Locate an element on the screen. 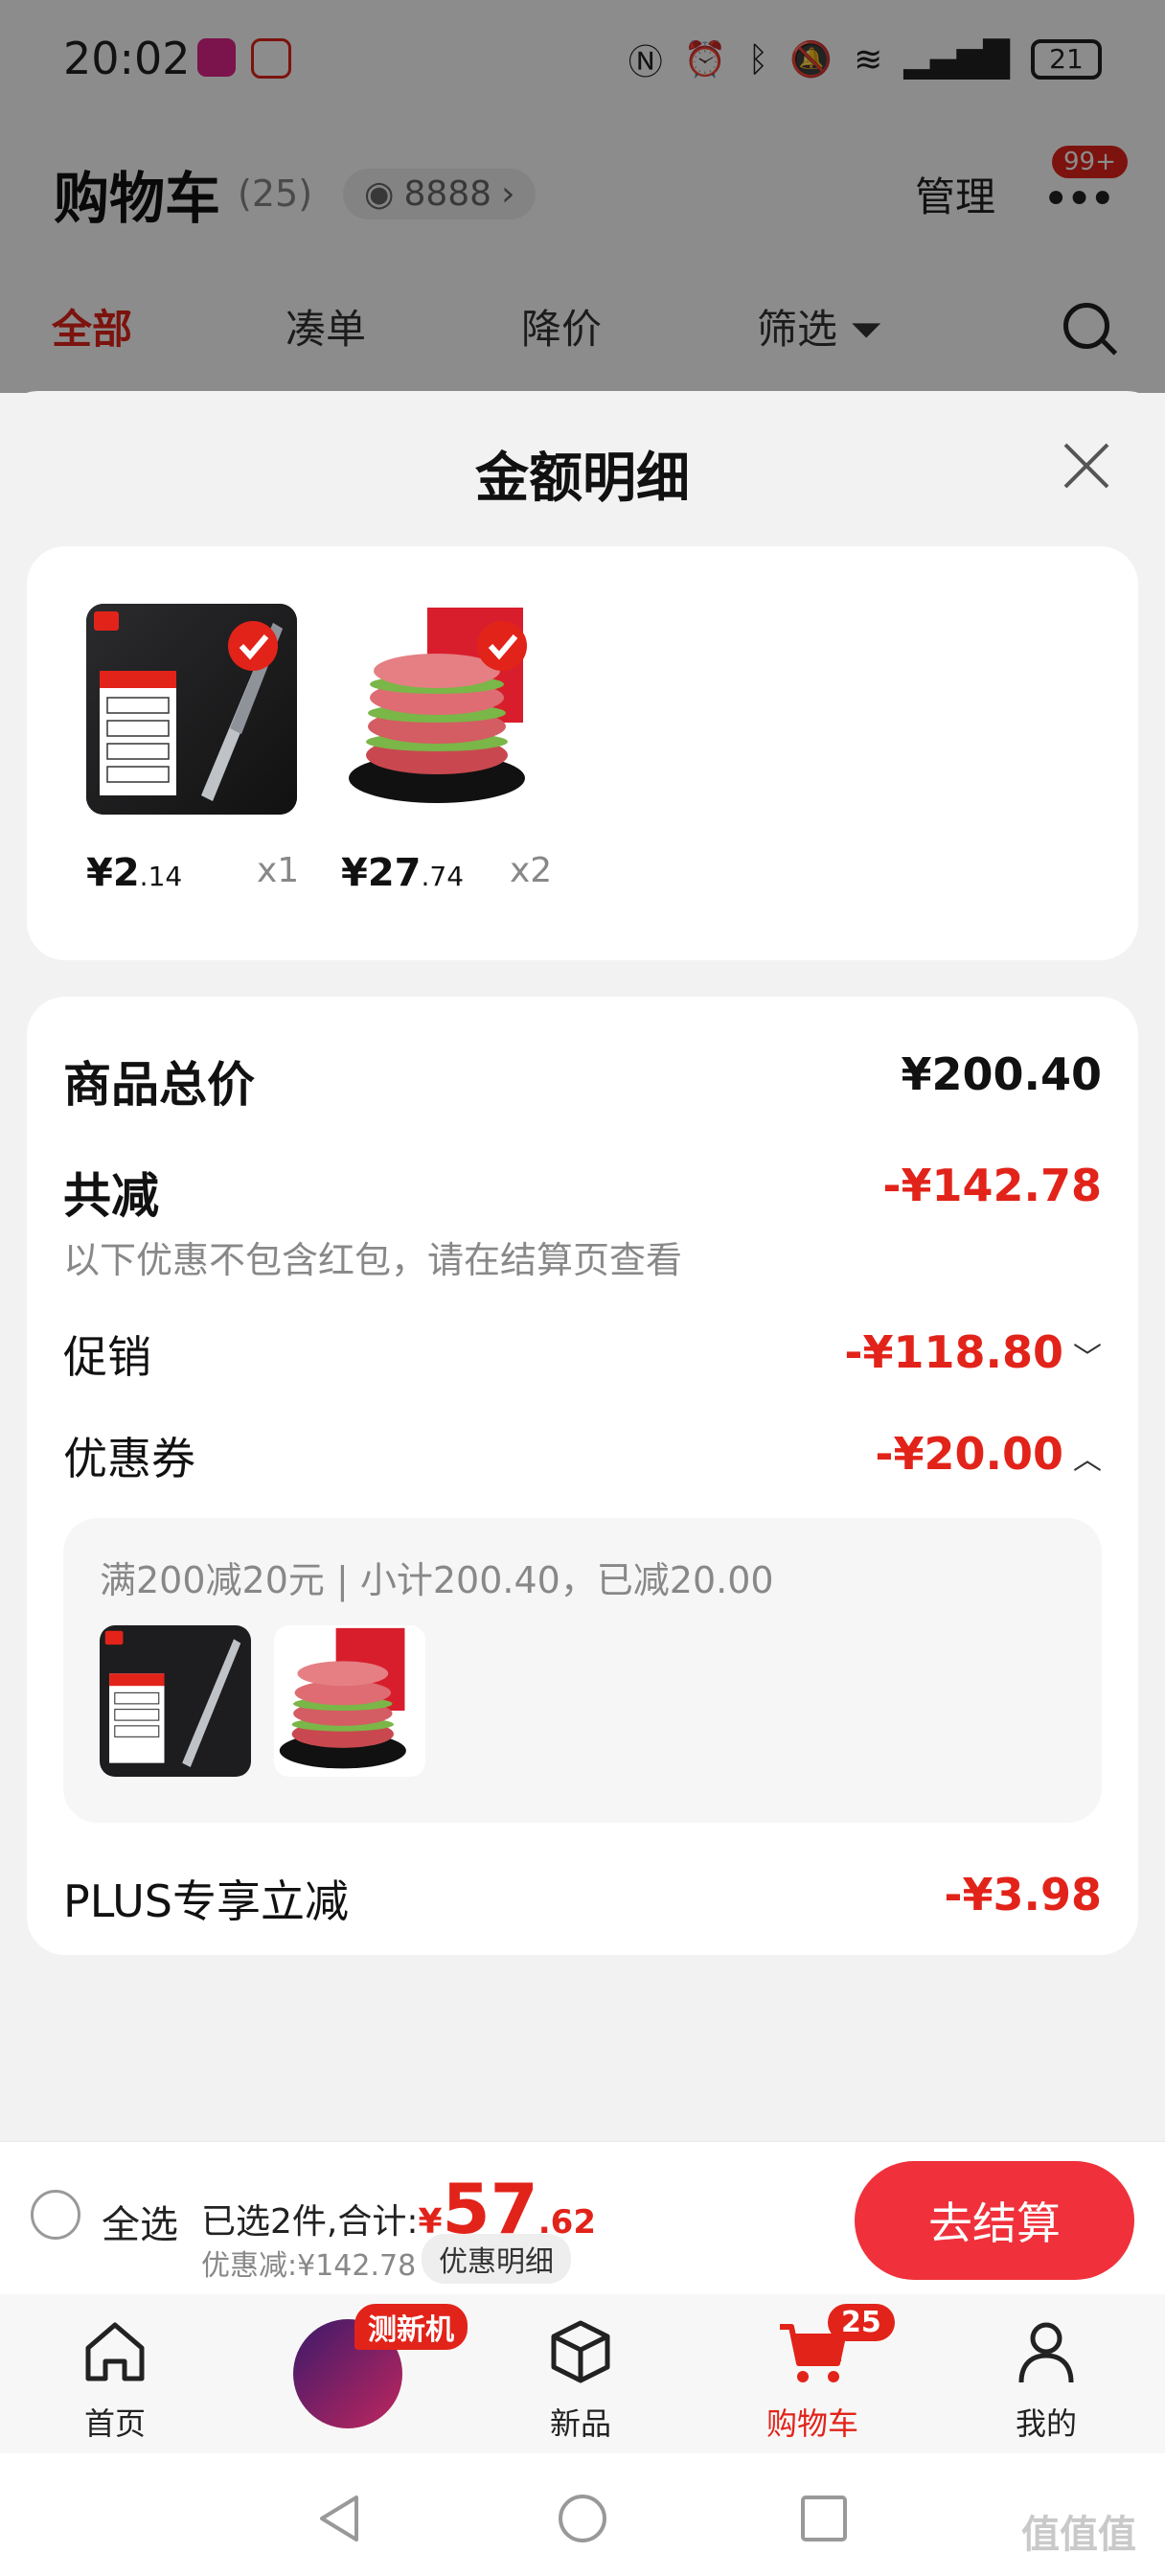 This screenshot has height=2576, width=1165. home-icon is located at coordinates (115, 2351).